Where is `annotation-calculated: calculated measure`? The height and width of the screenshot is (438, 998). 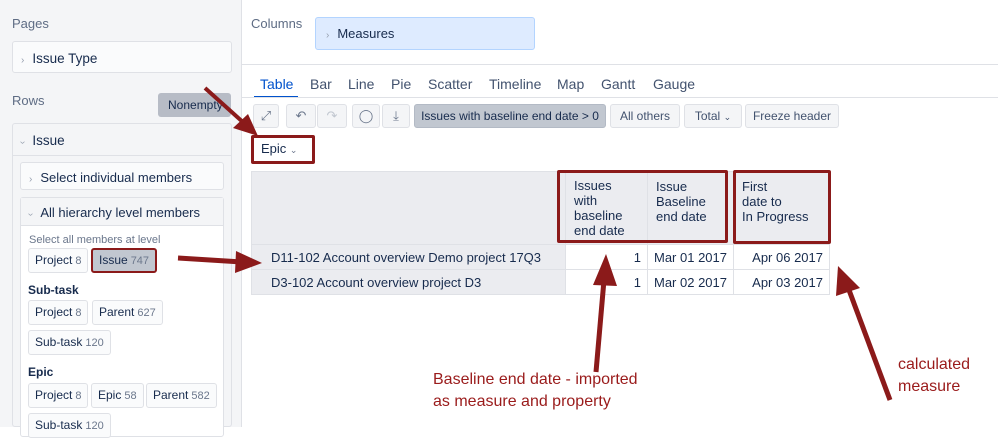
annotation-calculated: calculated measure is located at coordinates (934, 375).